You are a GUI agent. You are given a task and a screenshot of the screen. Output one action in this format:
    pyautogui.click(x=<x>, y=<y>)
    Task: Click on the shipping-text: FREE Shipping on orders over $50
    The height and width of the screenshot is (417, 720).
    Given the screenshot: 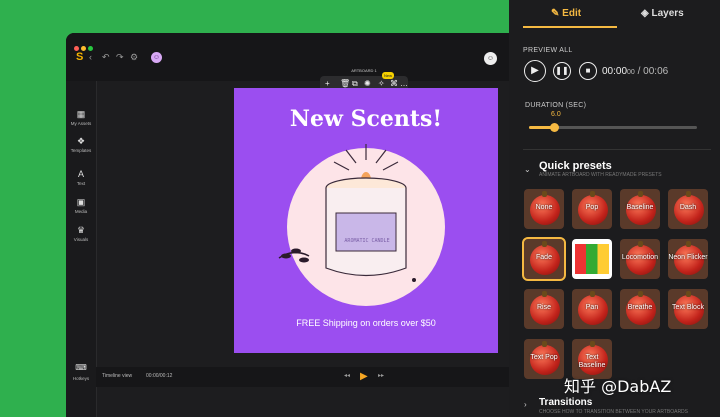 What is the action you would take?
    pyautogui.click(x=366, y=323)
    